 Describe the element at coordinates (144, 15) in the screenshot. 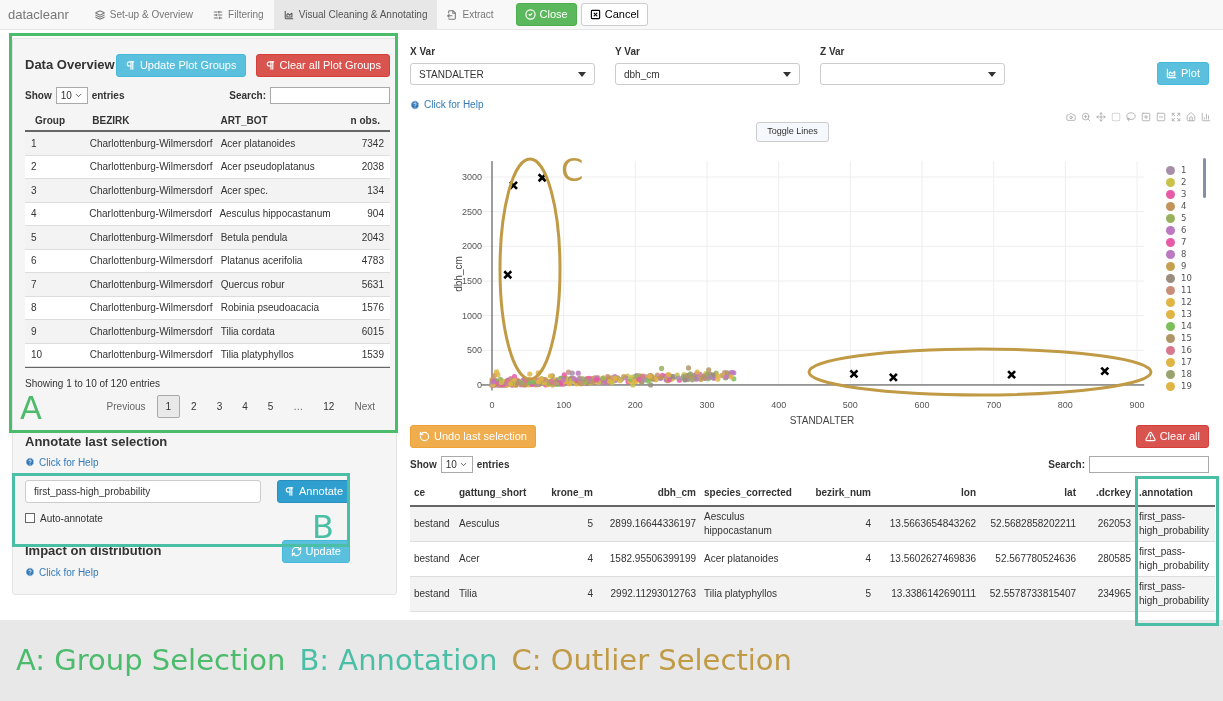

I see `nav-tab: Set-up & Overview` at that location.